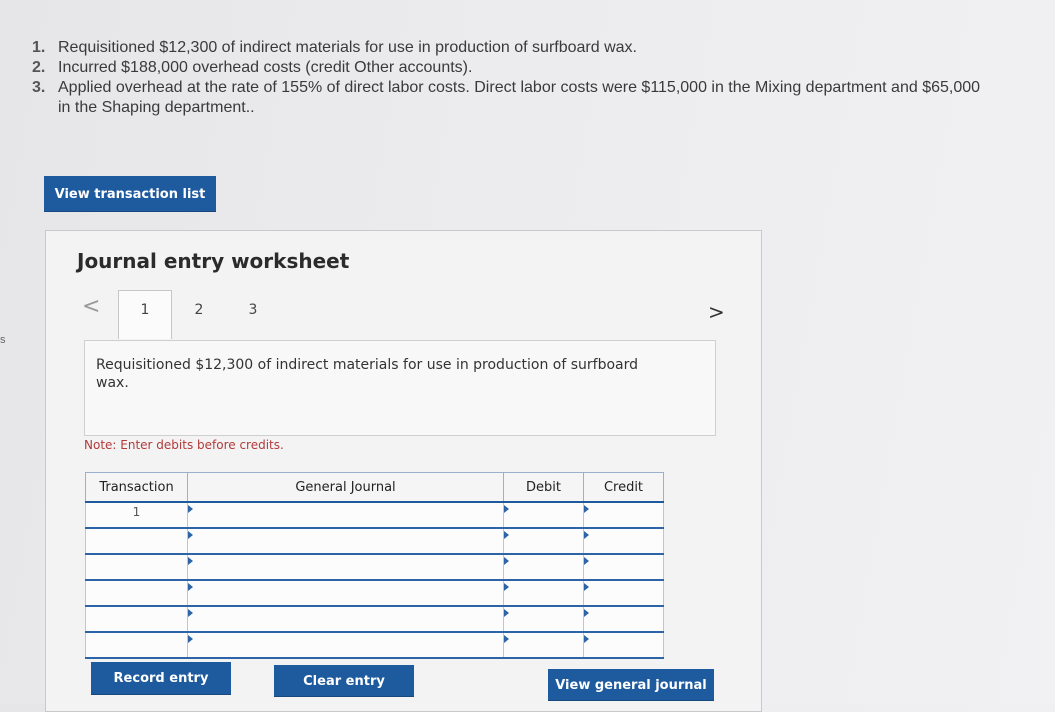  What do you see at coordinates (136, 487) in the screenshot?
I see `column-header-transaction: Transaction` at bounding box center [136, 487].